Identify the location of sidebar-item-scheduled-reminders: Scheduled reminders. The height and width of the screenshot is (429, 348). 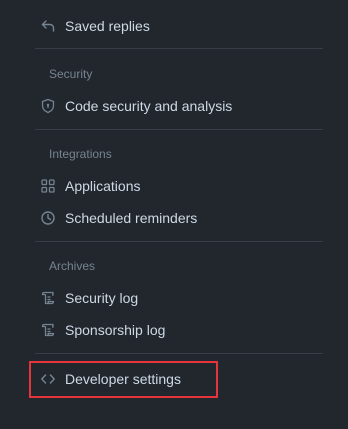
(185, 218).